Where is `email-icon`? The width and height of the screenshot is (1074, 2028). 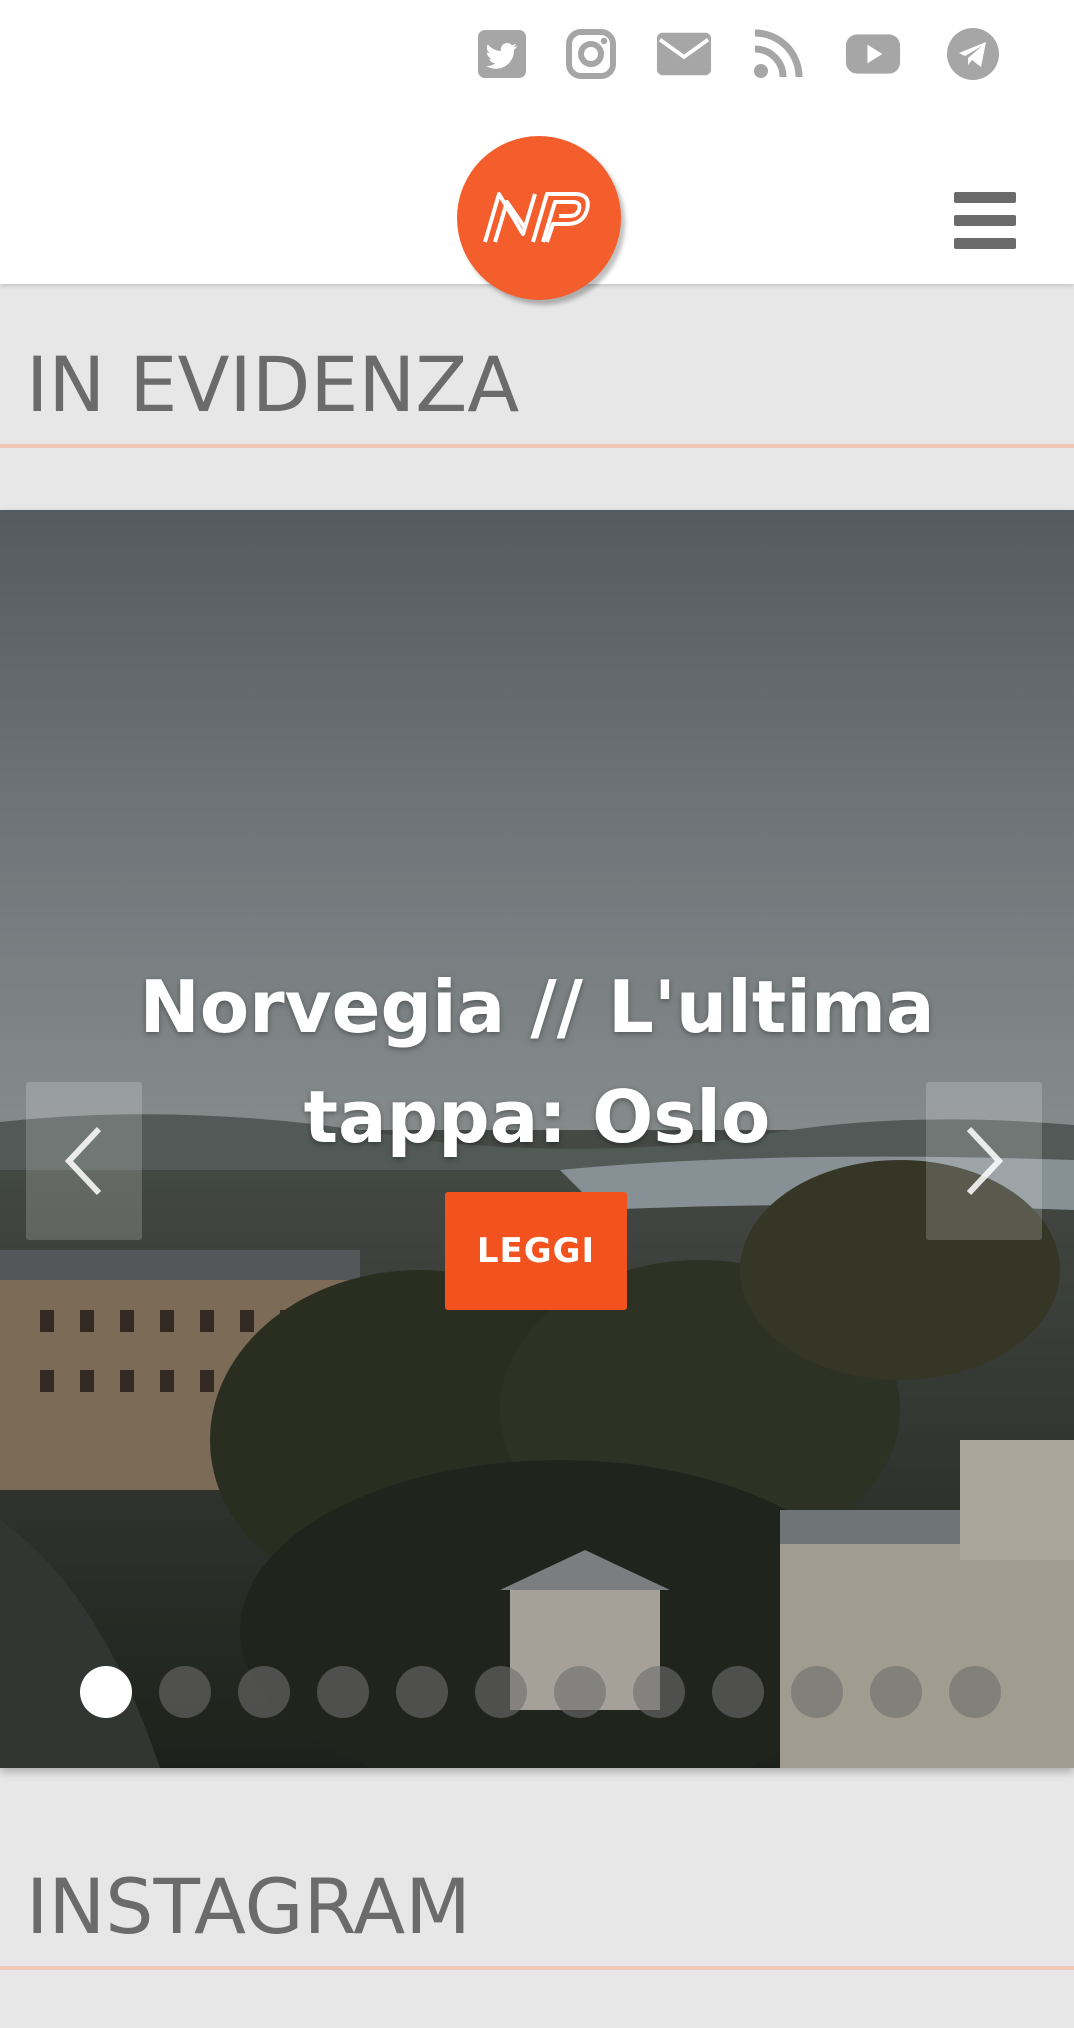
email-icon is located at coordinates (684, 54).